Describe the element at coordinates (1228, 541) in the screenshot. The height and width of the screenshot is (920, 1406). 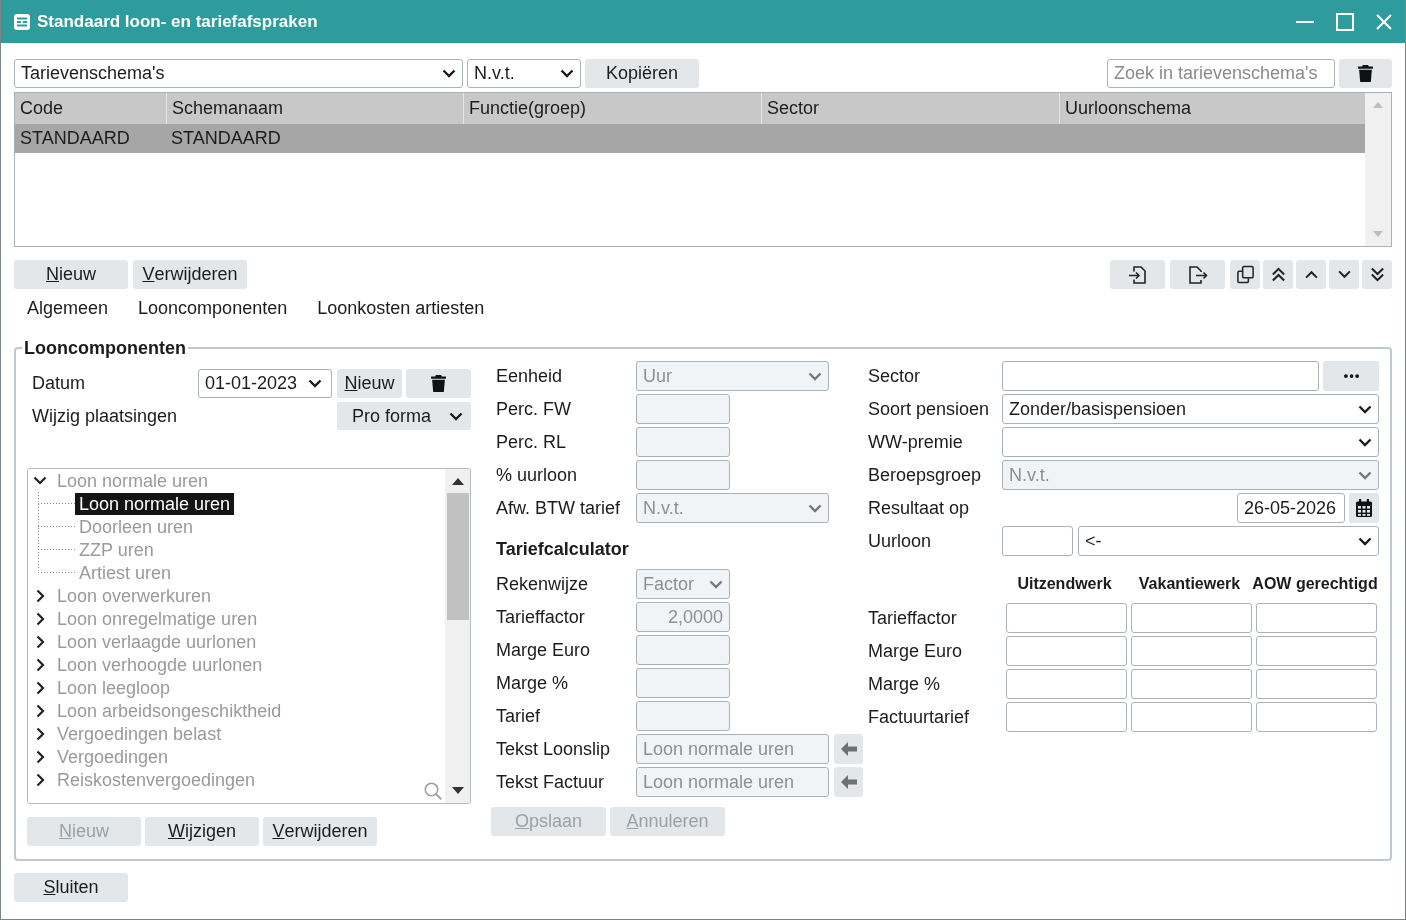
I see `dropdown: <-` at that location.